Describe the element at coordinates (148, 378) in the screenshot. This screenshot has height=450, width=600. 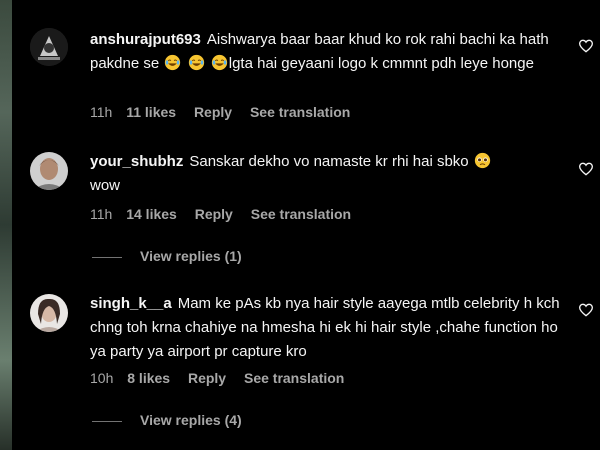
I see `likes-count: 8 likes` at that location.